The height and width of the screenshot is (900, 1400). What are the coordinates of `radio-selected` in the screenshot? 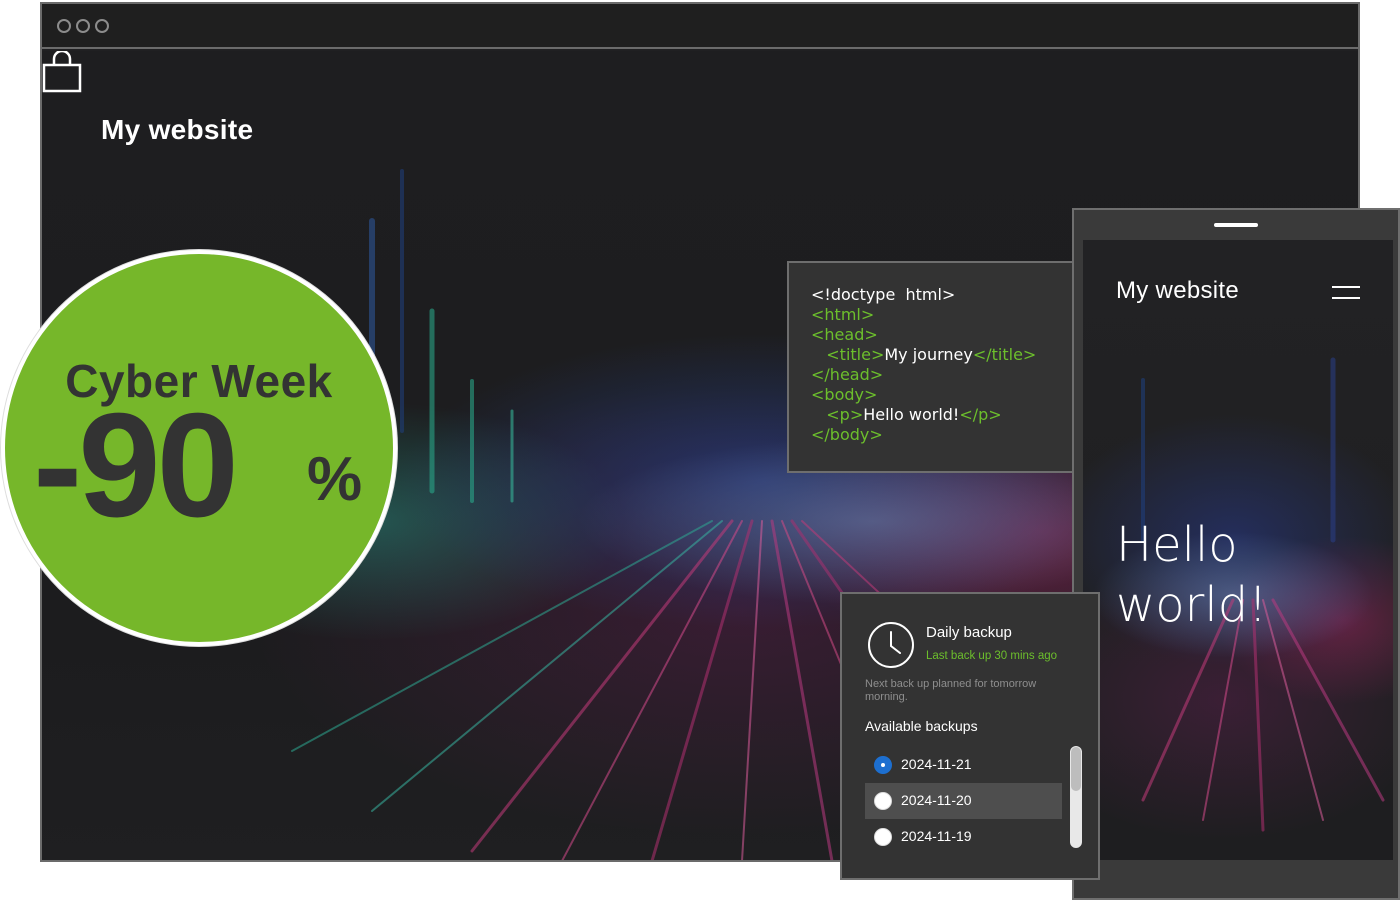 It's located at (883, 765).